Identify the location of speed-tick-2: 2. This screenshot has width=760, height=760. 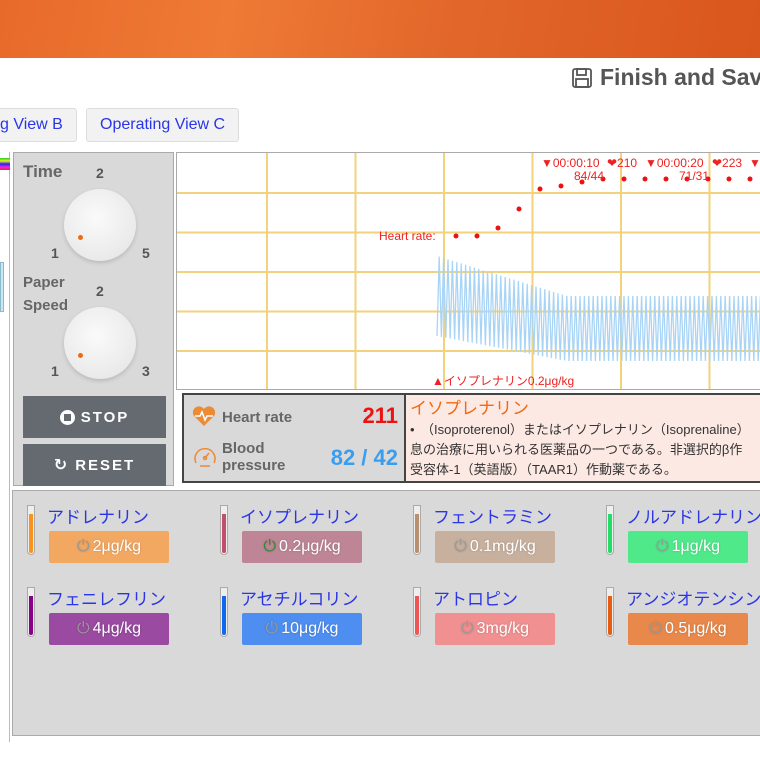
(100, 291).